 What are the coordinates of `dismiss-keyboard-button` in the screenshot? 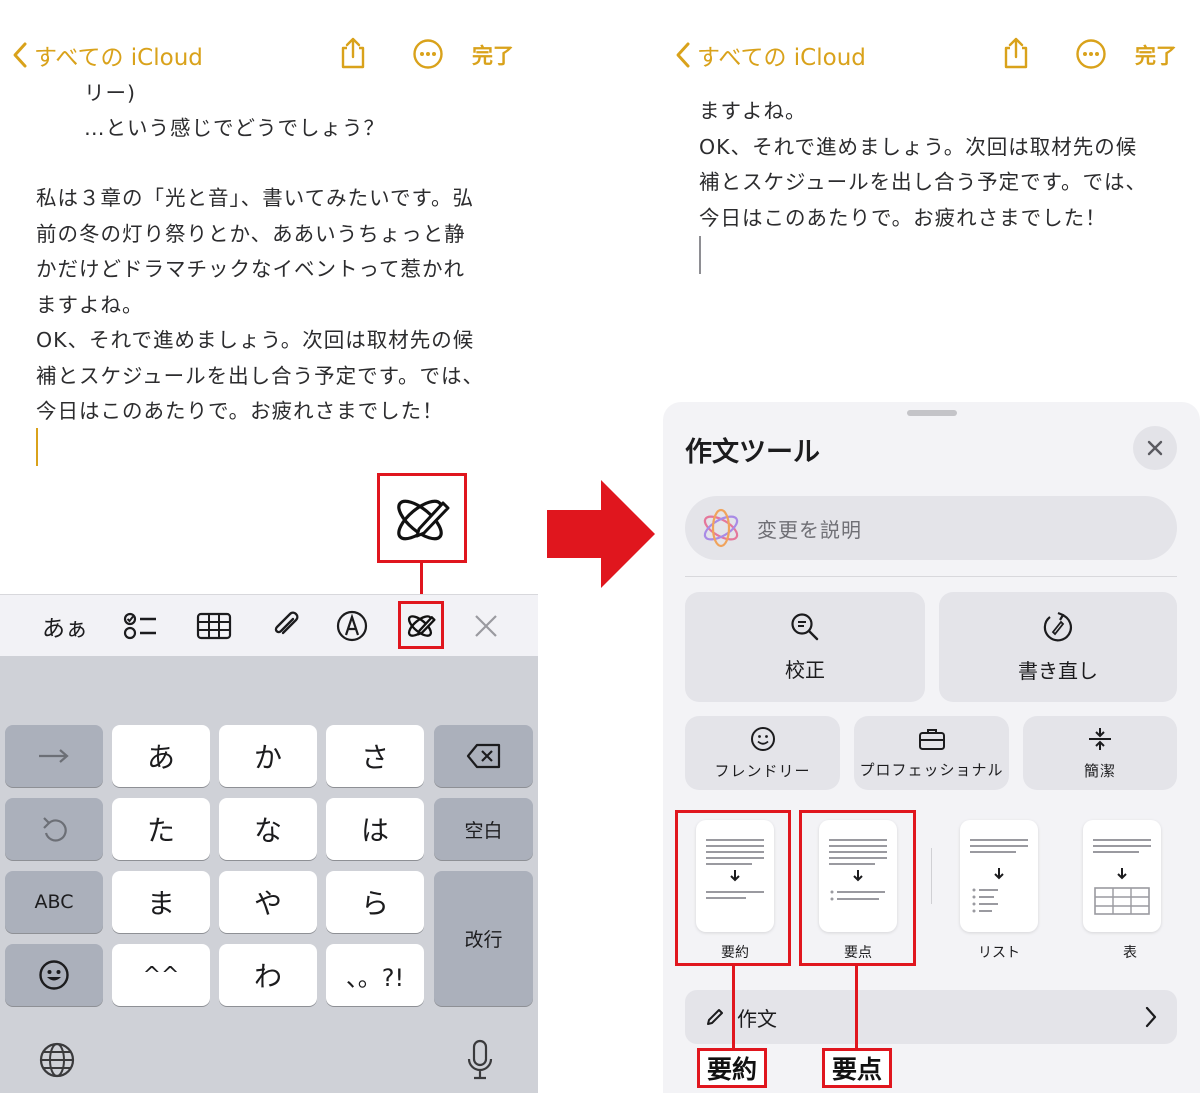 It's located at (486, 626).